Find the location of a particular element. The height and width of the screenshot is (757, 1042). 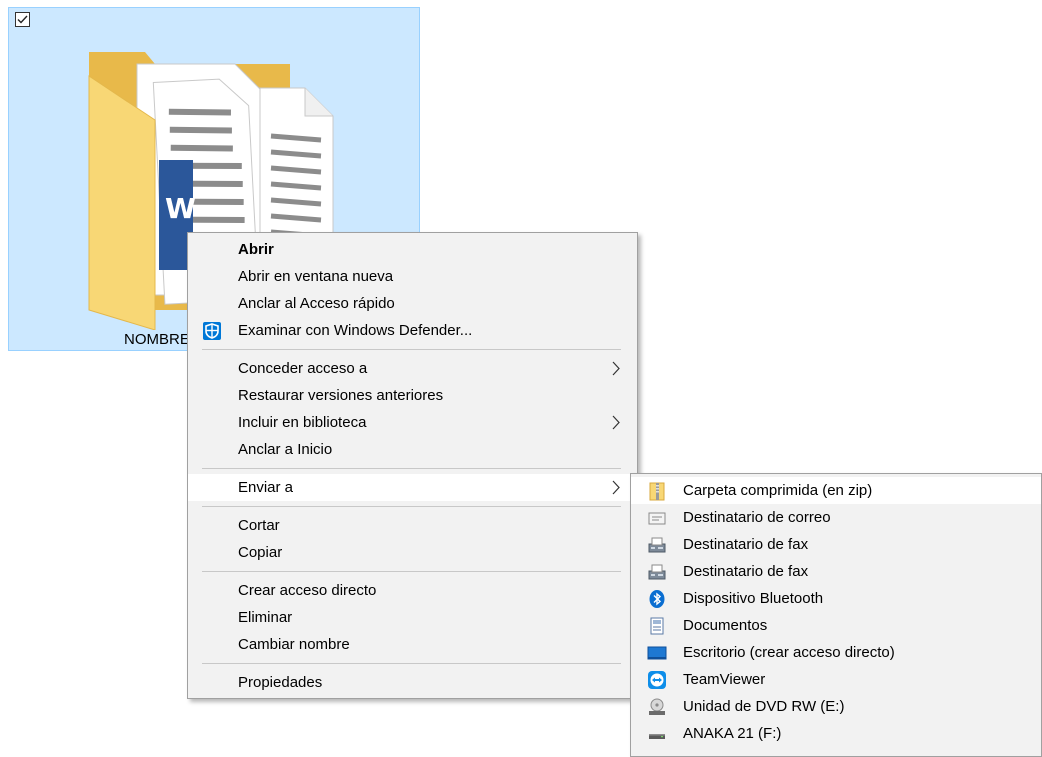

submenu-item-usb: ANAKA 21 (F:) is located at coordinates (836, 733).